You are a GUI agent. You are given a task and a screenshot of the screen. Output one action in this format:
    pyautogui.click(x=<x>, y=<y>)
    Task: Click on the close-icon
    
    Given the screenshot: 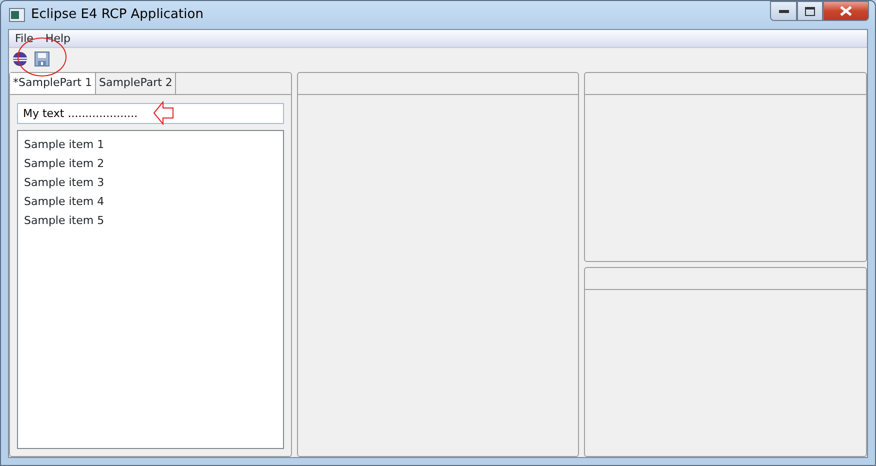 What is the action you would take?
    pyautogui.click(x=846, y=11)
    